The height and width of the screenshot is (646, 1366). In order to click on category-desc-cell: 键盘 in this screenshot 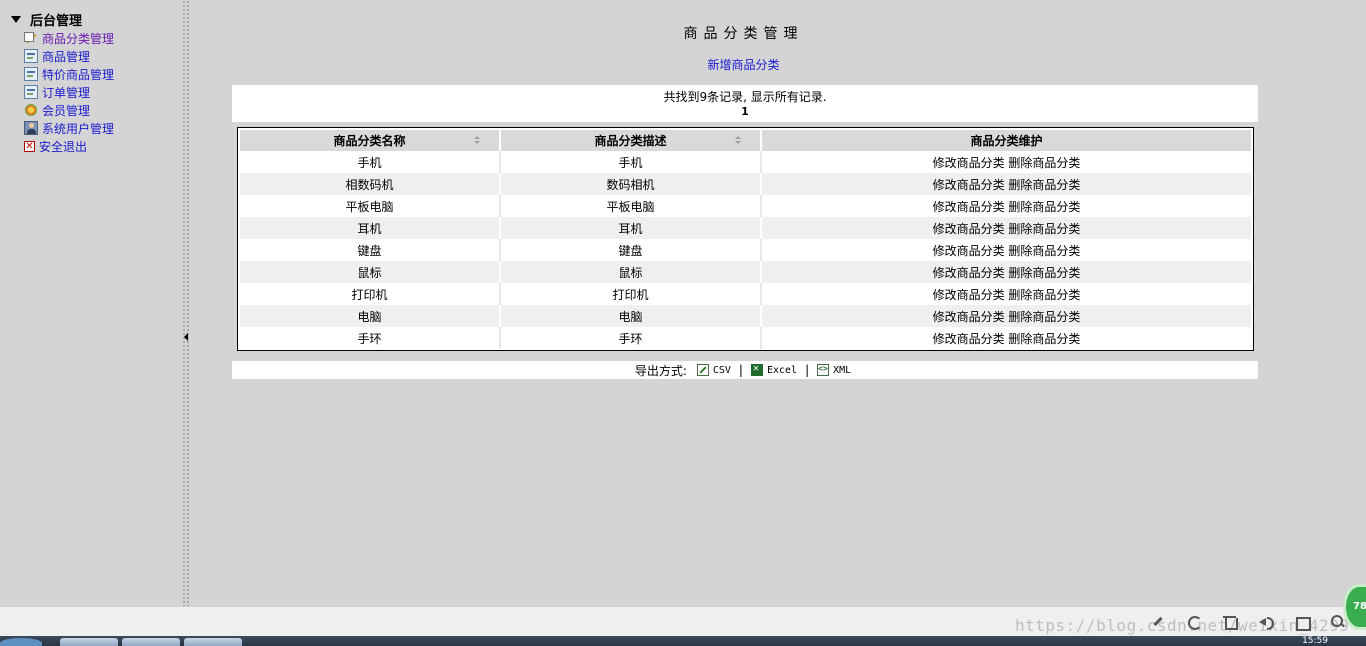, I will do `click(631, 250)`.